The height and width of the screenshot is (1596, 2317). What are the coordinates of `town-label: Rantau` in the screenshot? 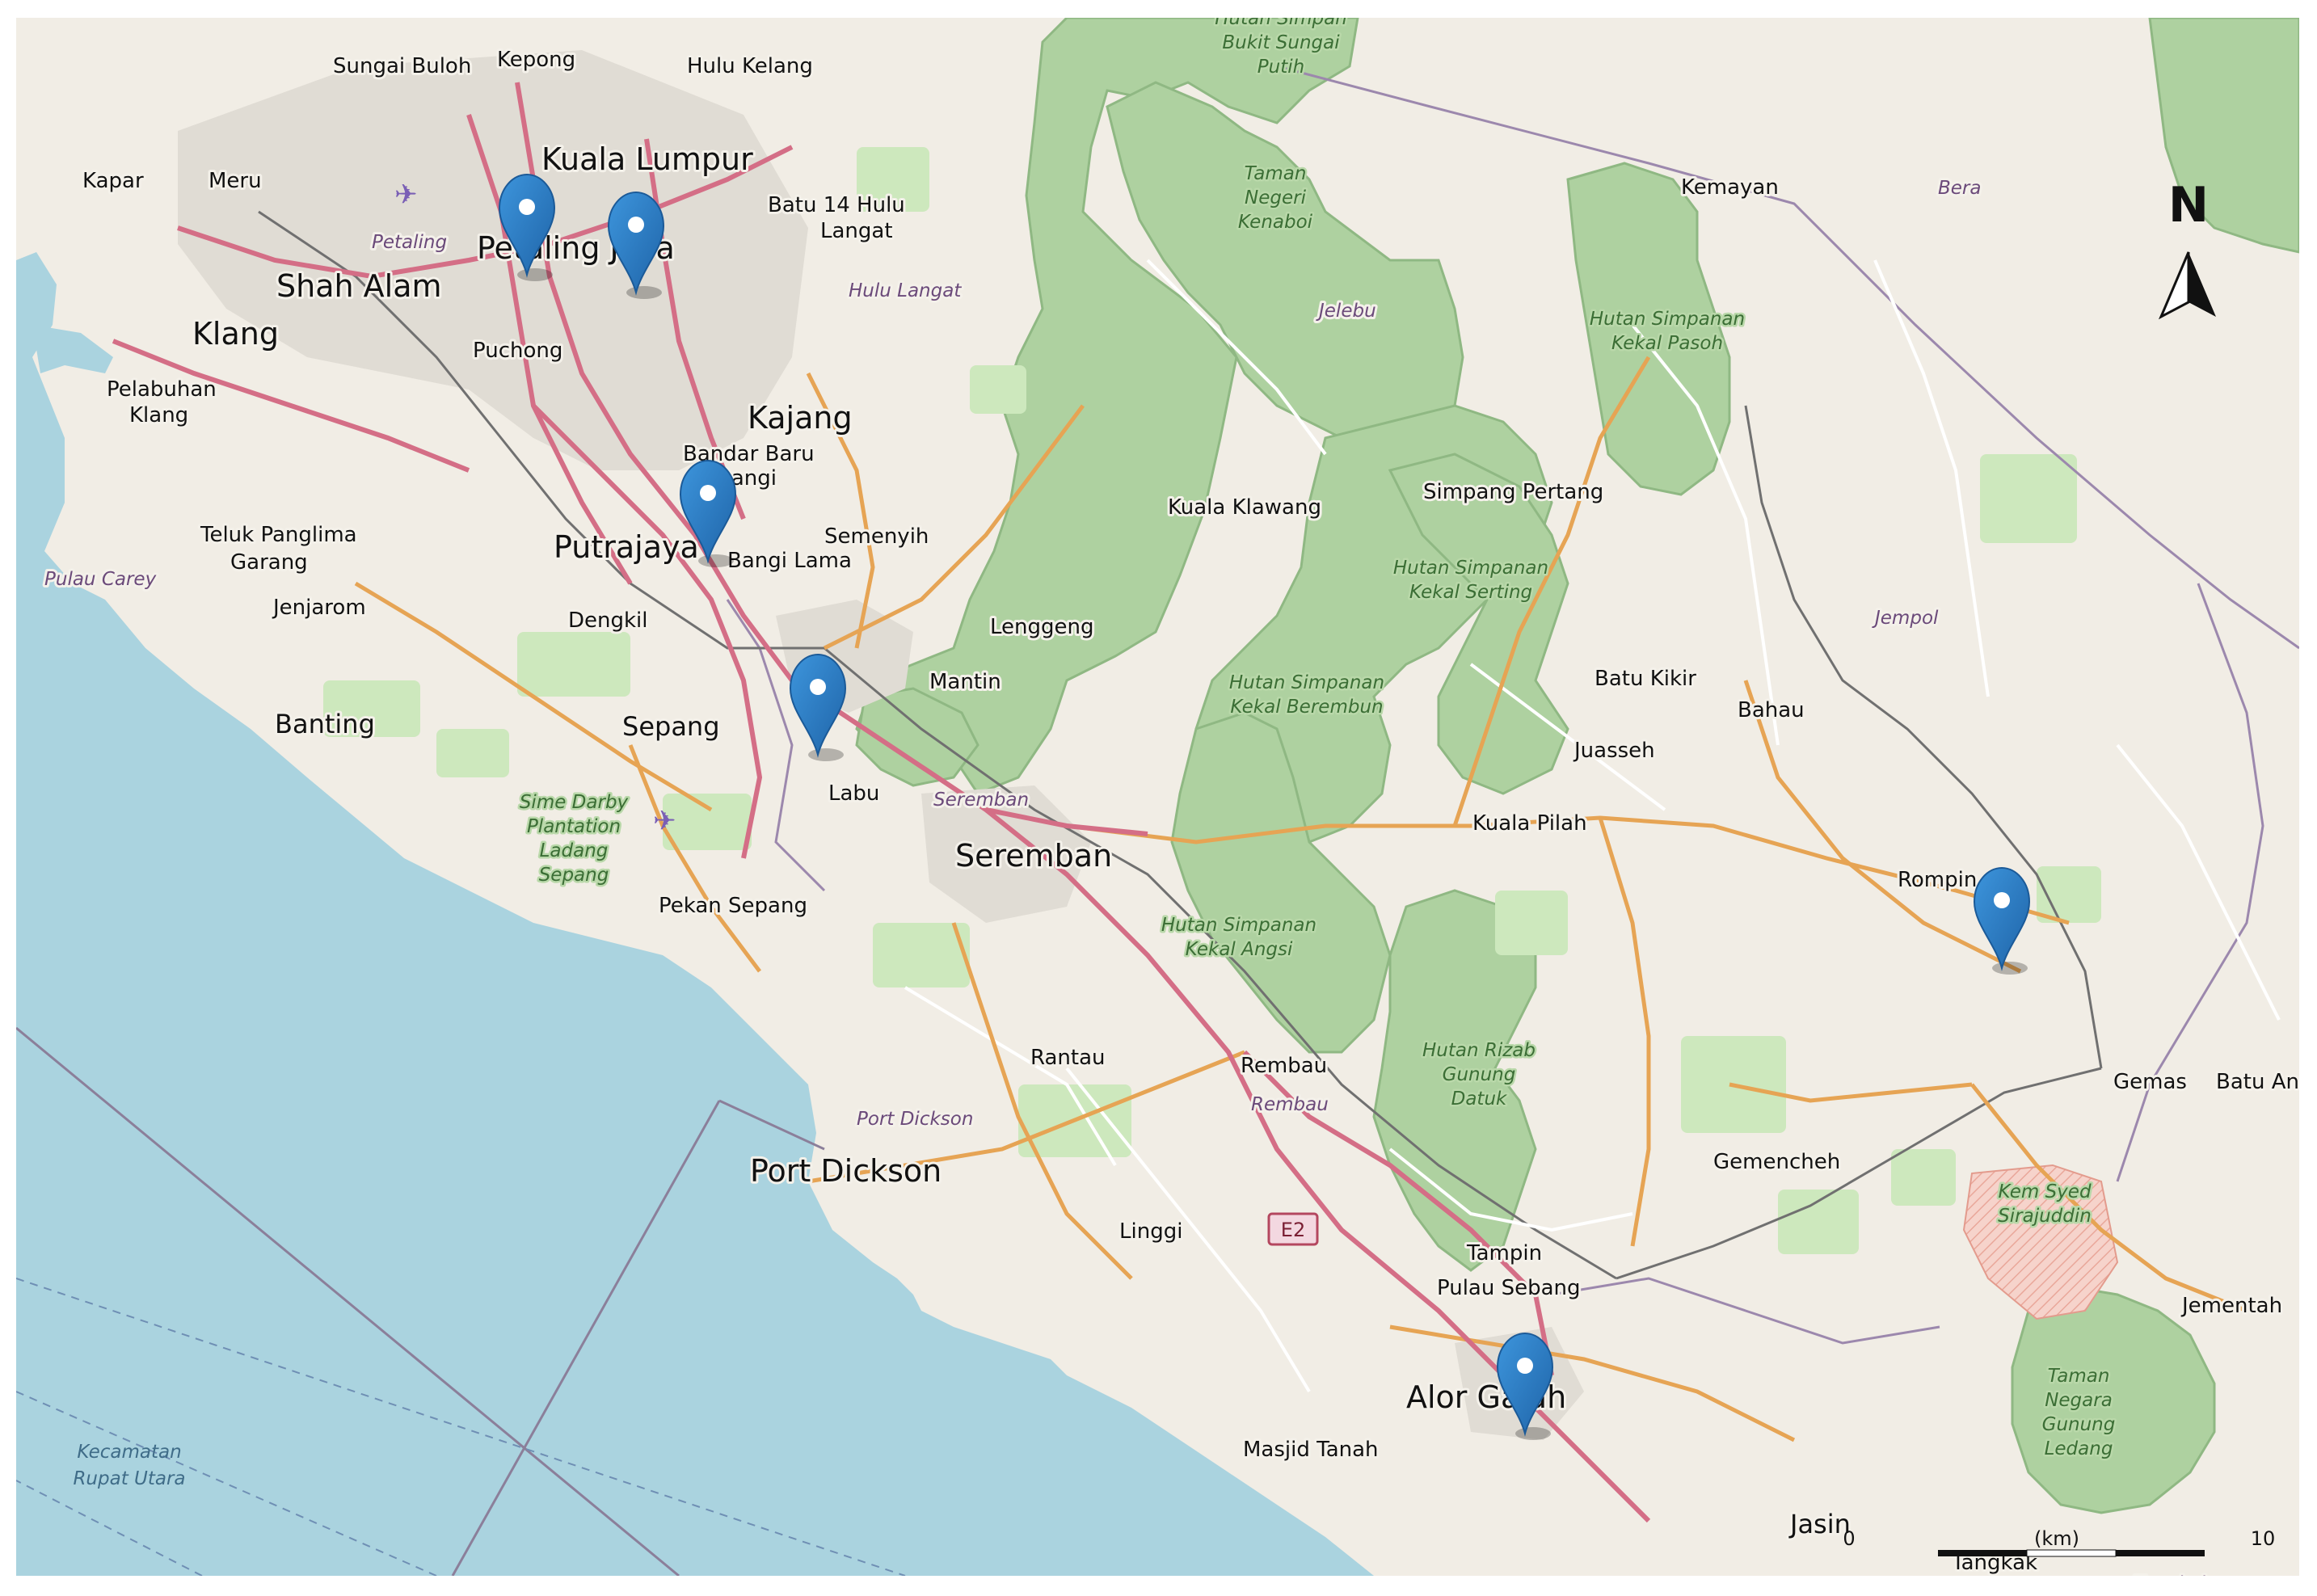 It's located at (1068, 1058).